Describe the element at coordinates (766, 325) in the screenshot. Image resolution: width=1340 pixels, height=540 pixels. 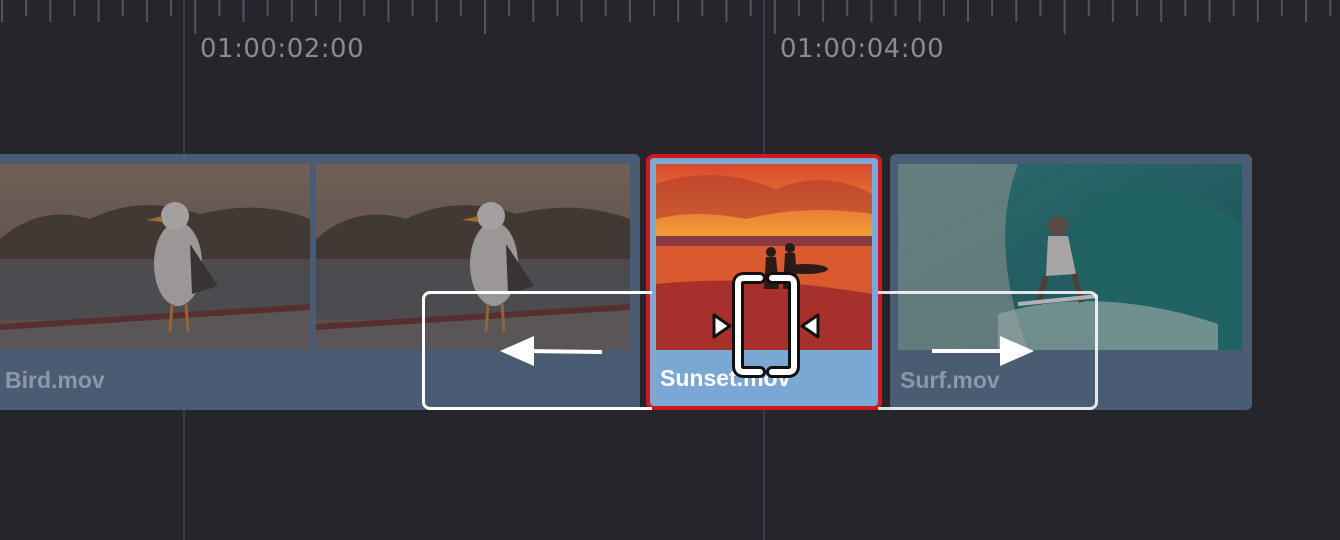
I see `slip-trim-cursor-icon` at that location.